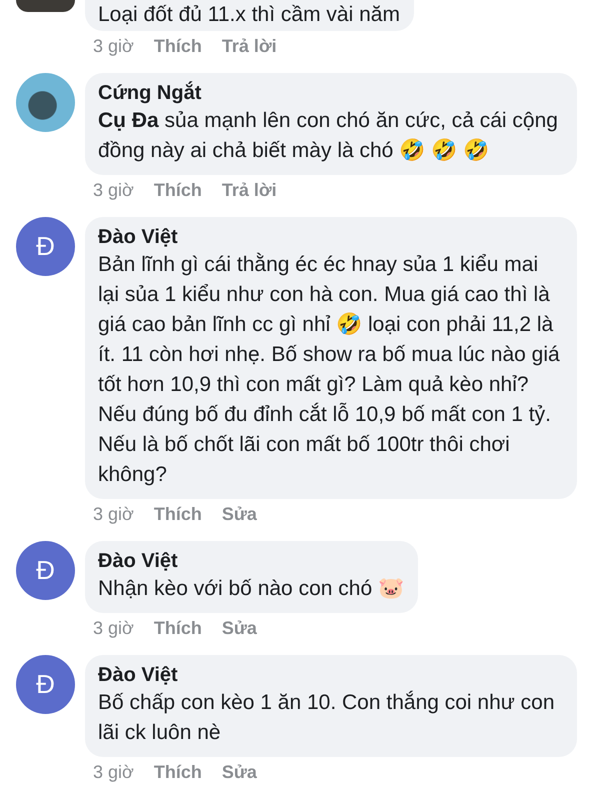  What do you see at coordinates (327, 718) in the screenshot?
I see `comment-text: Bố chấp con kèo 1 ăn 10. Con thắng coi như con lãi ck luôn nè` at bounding box center [327, 718].